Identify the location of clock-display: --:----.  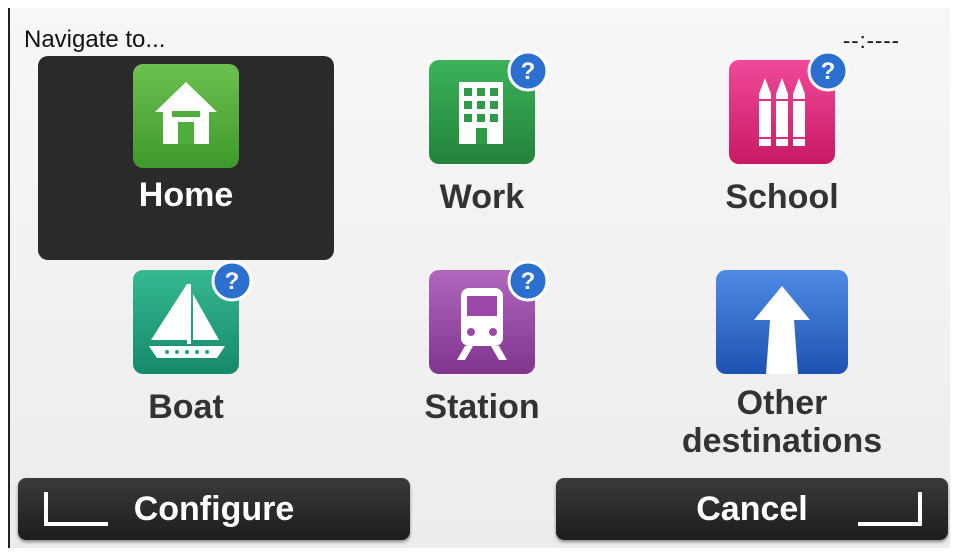
(871, 40).